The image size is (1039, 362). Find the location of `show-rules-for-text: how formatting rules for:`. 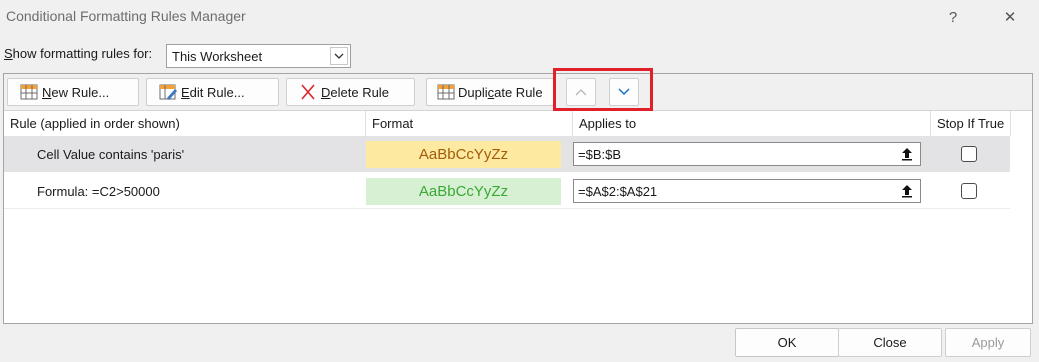

show-rules-for-text: how formatting rules for: is located at coordinates (82, 53).